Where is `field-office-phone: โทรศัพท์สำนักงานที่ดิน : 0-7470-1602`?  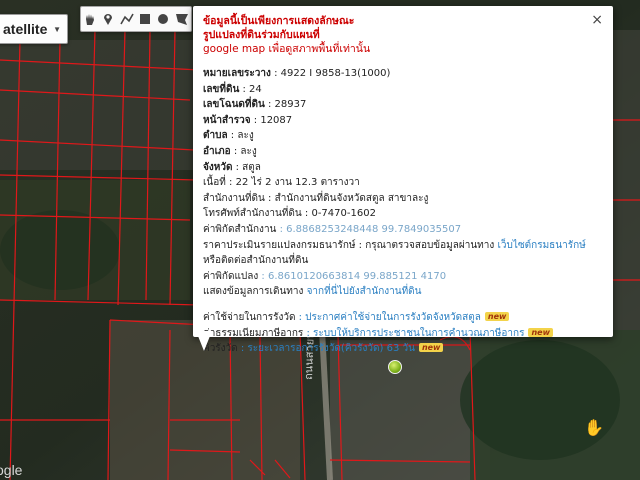 field-office-phone: โทรศัพท์สำนักงานที่ดิน : 0-7470-1602 is located at coordinates (403, 214).